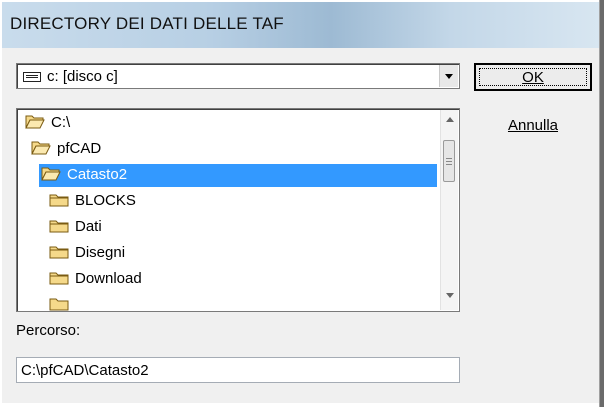 The width and height of the screenshot is (604, 407). I want to click on cancel-button-label: Annulla, so click(533, 125).